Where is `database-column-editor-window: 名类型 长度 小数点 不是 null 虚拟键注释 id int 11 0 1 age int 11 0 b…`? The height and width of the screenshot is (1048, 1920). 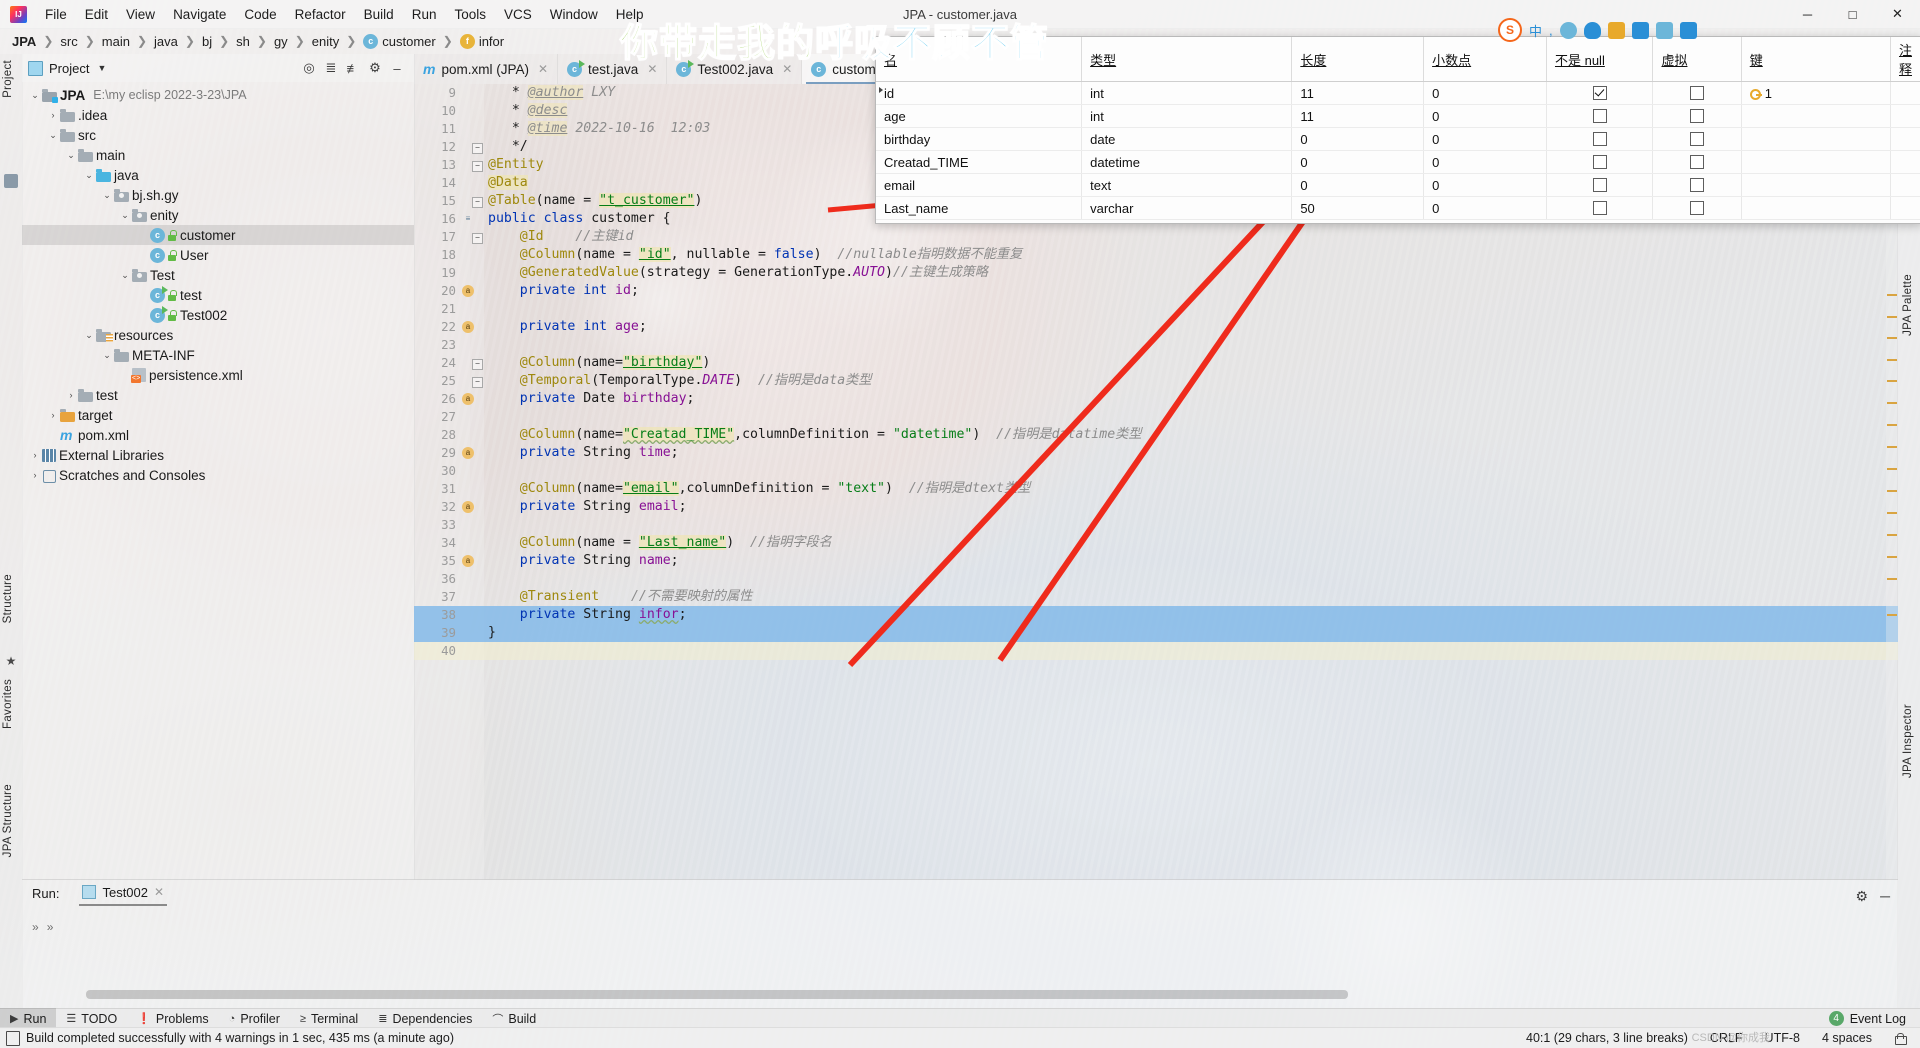 database-column-editor-window: 名类型 长度 小数点 不是 null 虚拟键注释 id int 11 0 1 age int 11 0 b… is located at coordinates (1397, 130).